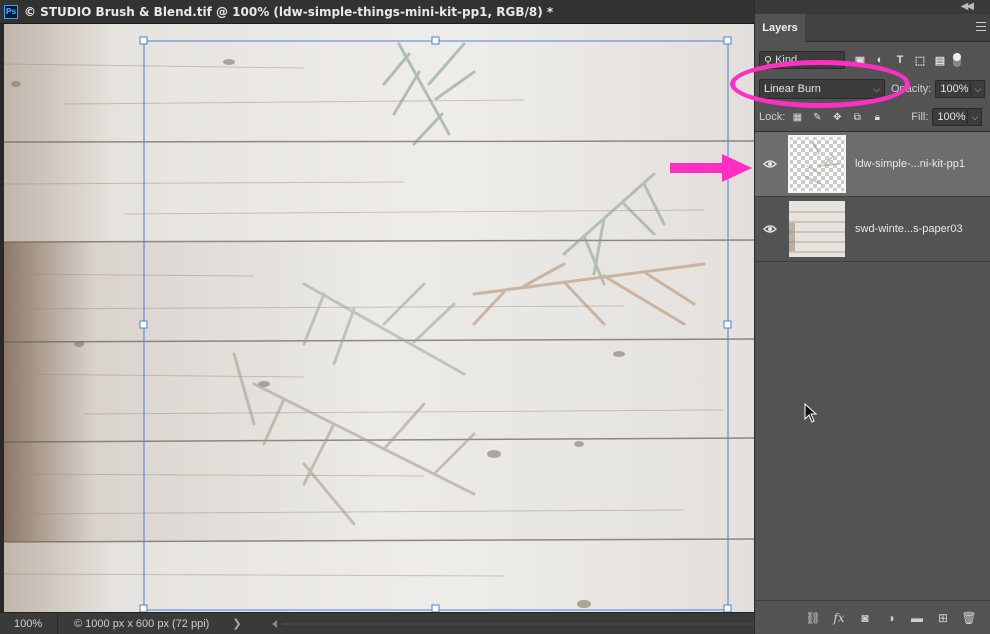  I want to click on new-layer-icon: ⊞, so click(943, 618).